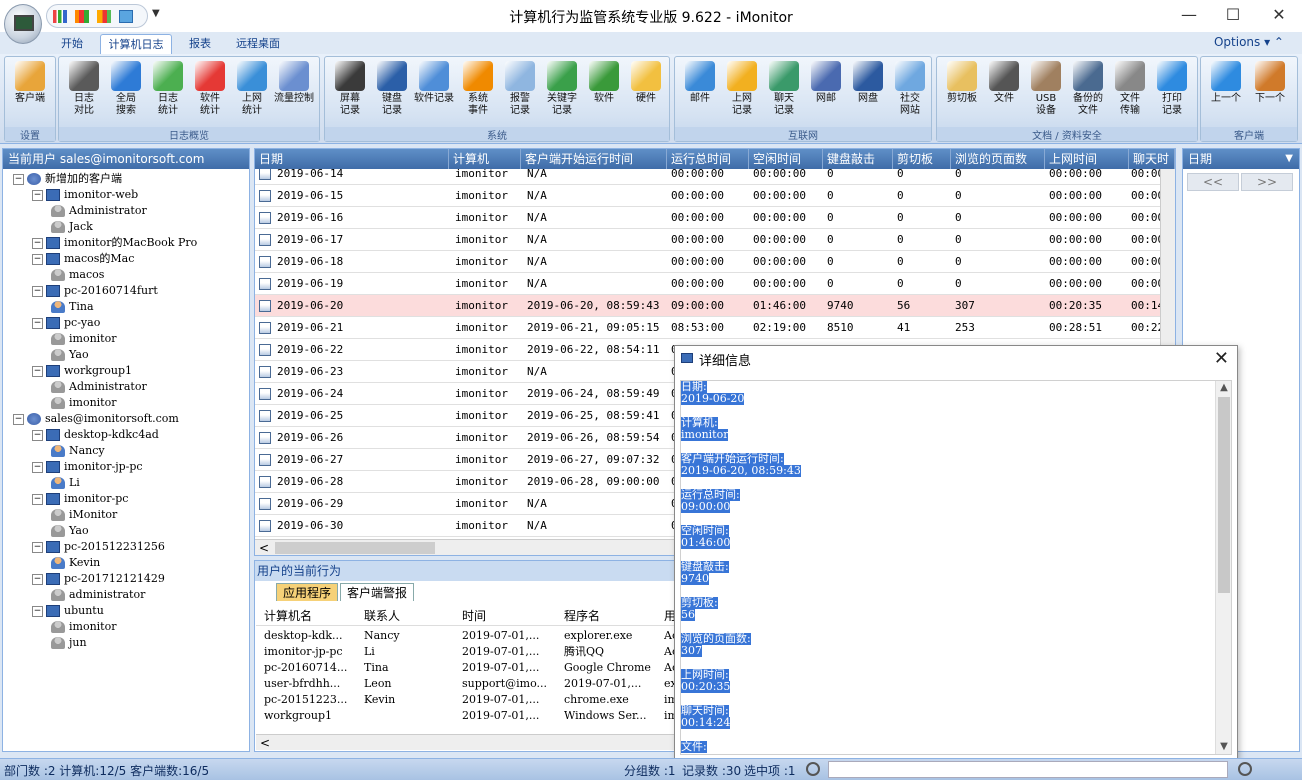 This screenshot has width=1302, height=780. What do you see at coordinates (1267, 182) in the screenshot?
I see `date-next-button: >>` at bounding box center [1267, 182].